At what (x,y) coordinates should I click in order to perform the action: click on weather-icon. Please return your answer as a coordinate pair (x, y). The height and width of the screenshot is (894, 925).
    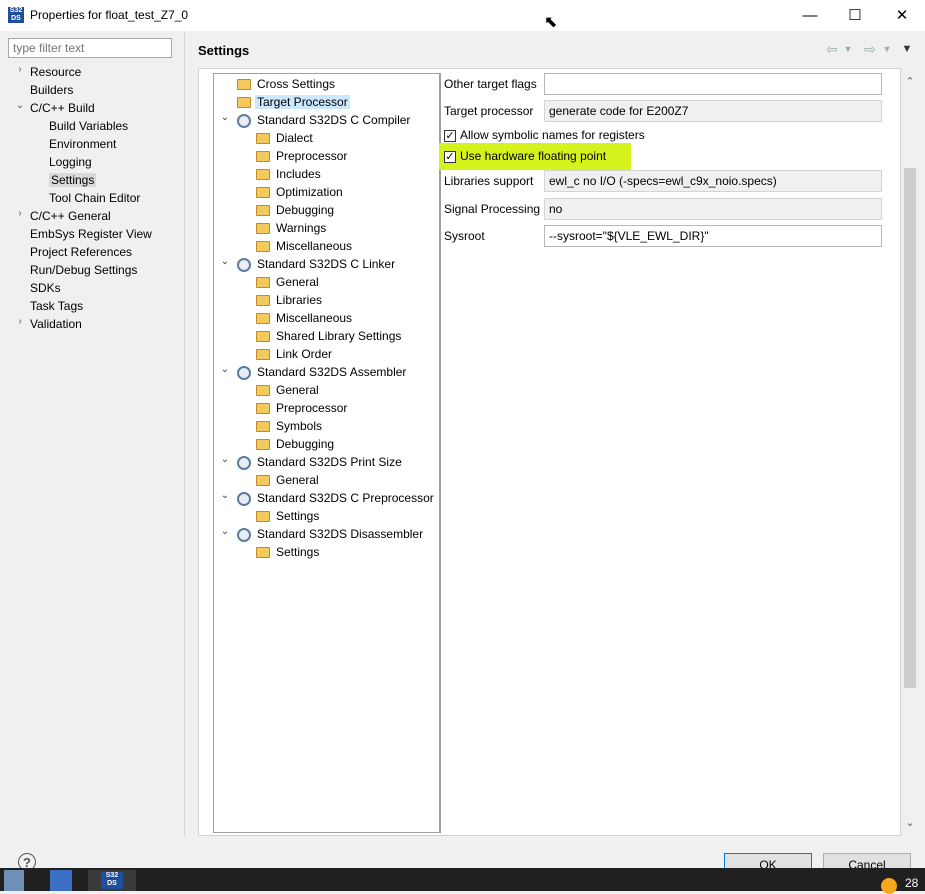
    Looking at the image, I should click on (889, 886).